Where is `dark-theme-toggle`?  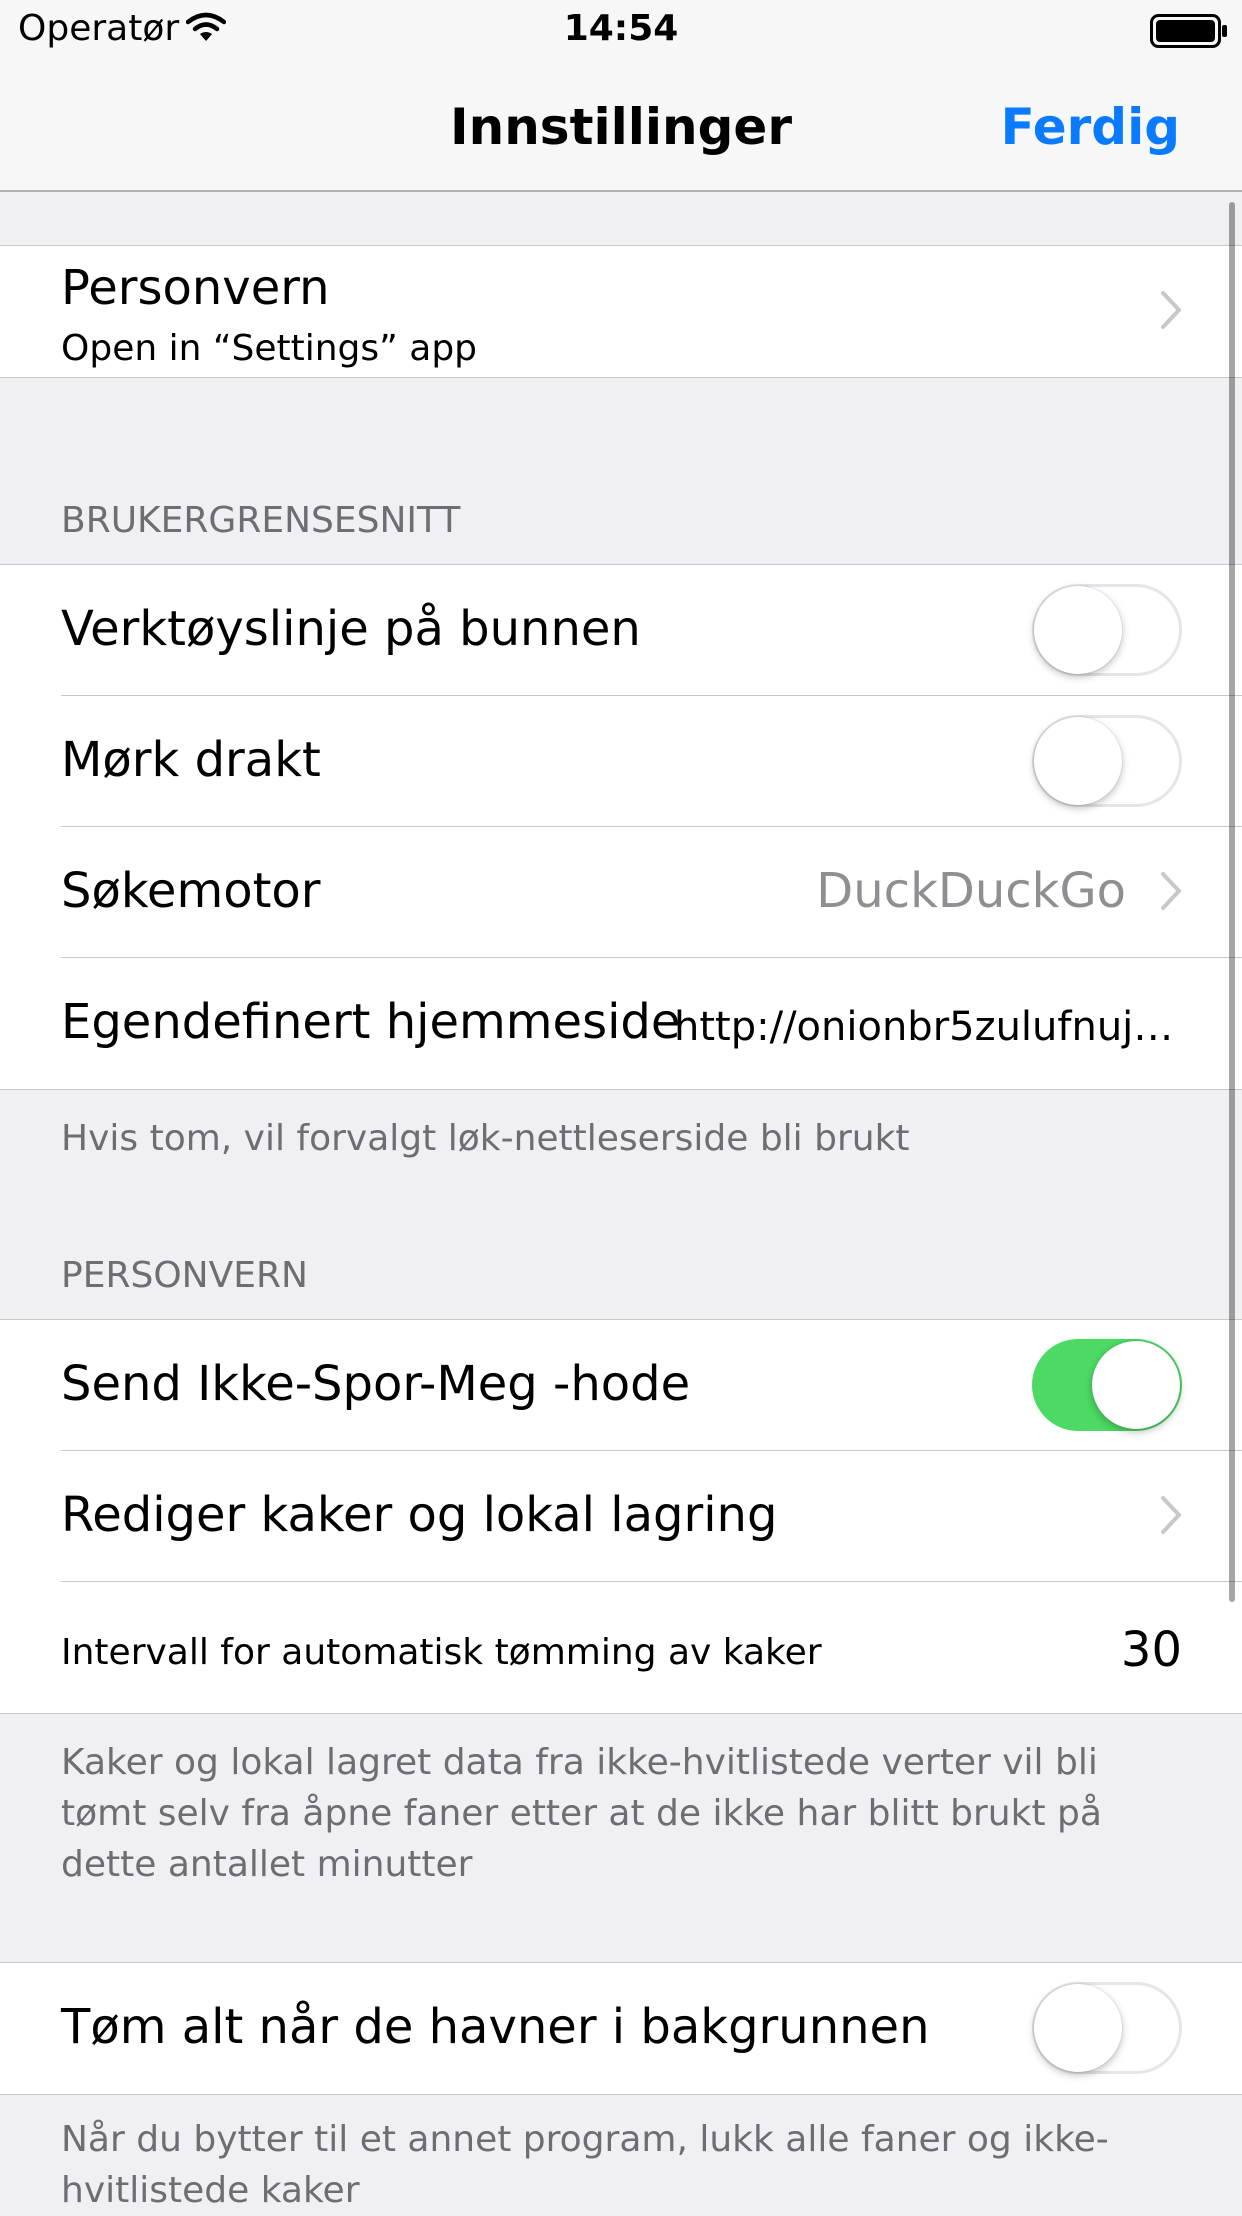 dark-theme-toggle is located at coordinates (1107, 761).